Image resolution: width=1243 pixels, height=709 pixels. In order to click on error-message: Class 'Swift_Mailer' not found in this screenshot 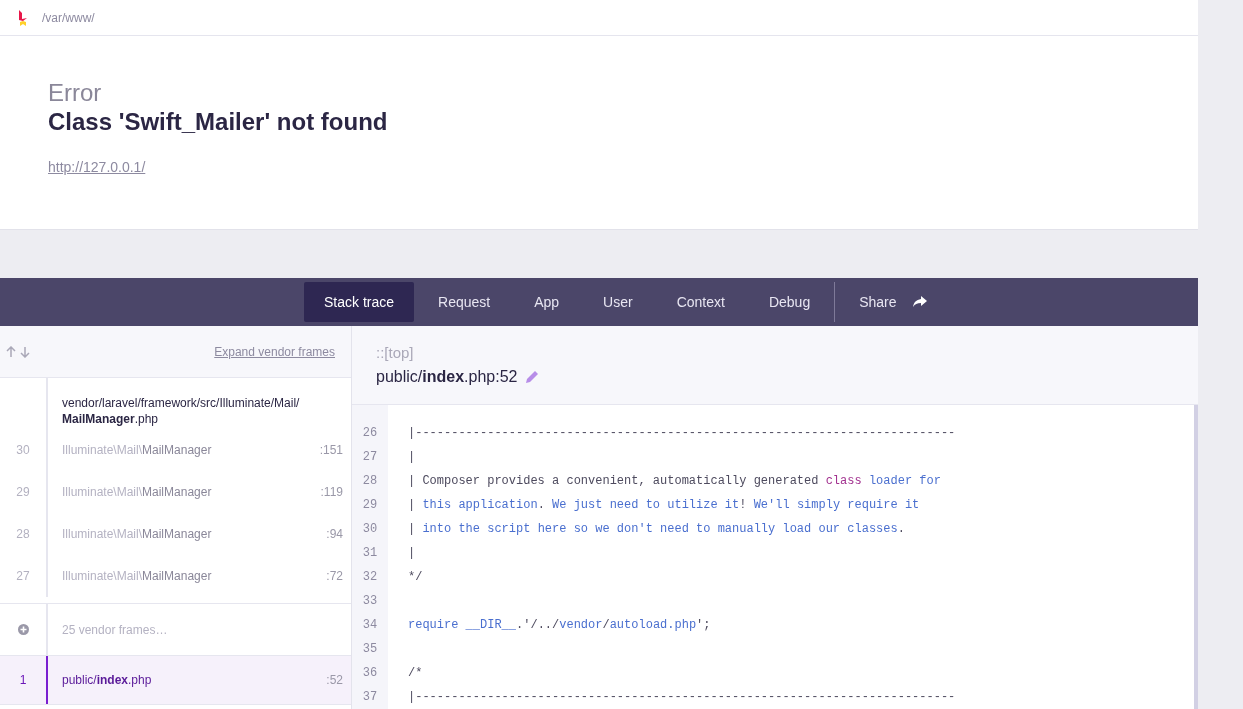, I will do `click(218, 123)`.